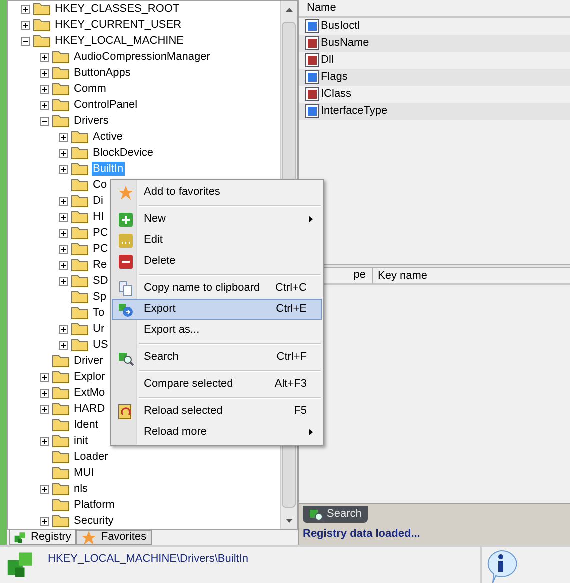  I want to click on menu-label: Reload more, so click(175, 432).